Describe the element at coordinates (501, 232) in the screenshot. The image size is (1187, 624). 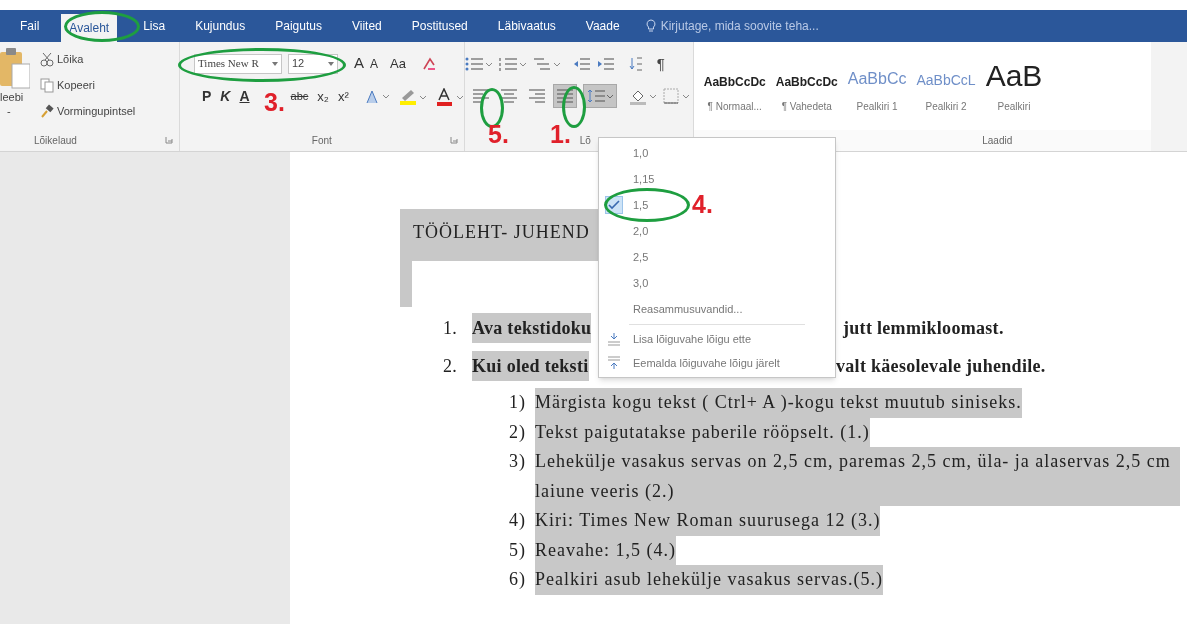
I see `document-heading: TÖÖLEHT- JUHEND` at that location.